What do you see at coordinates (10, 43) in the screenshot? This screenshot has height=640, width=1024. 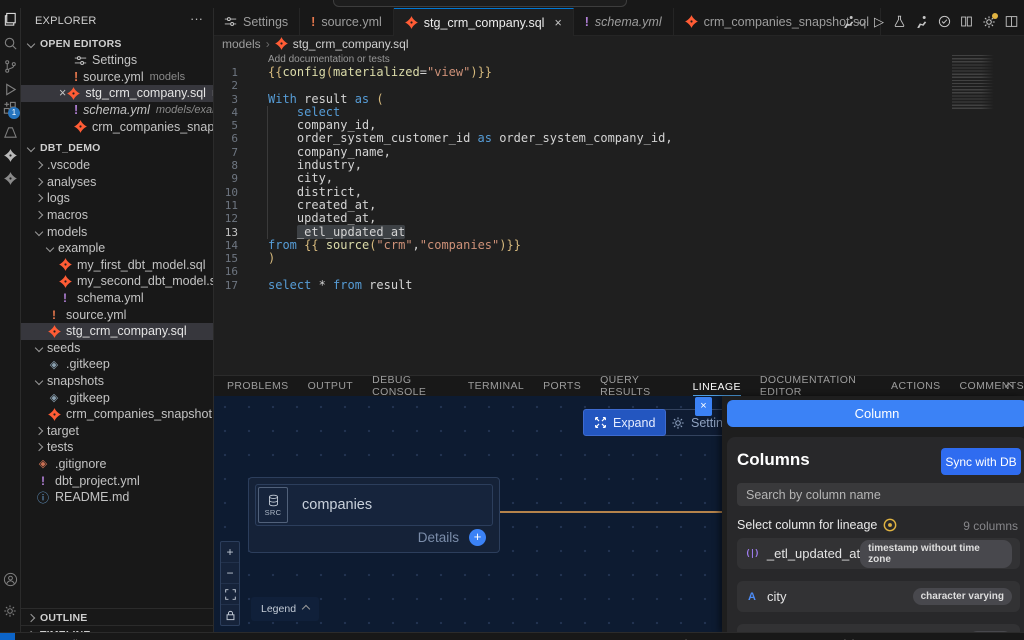 I see `activity-search-icon` at bounding box center [10, 43].